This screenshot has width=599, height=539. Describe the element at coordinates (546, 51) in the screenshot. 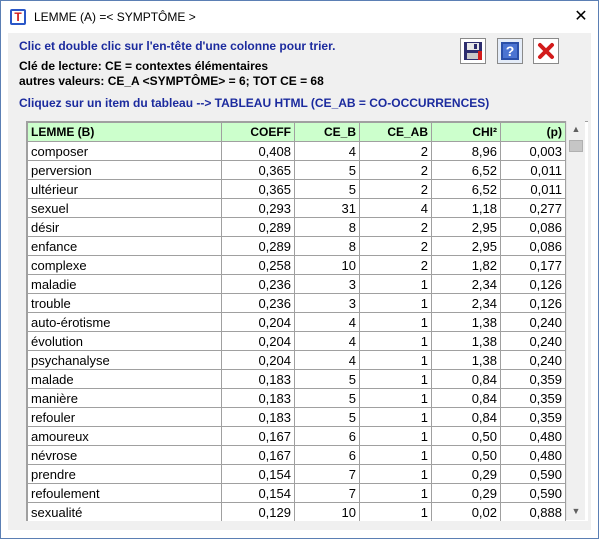

I see `close-button` at that location.